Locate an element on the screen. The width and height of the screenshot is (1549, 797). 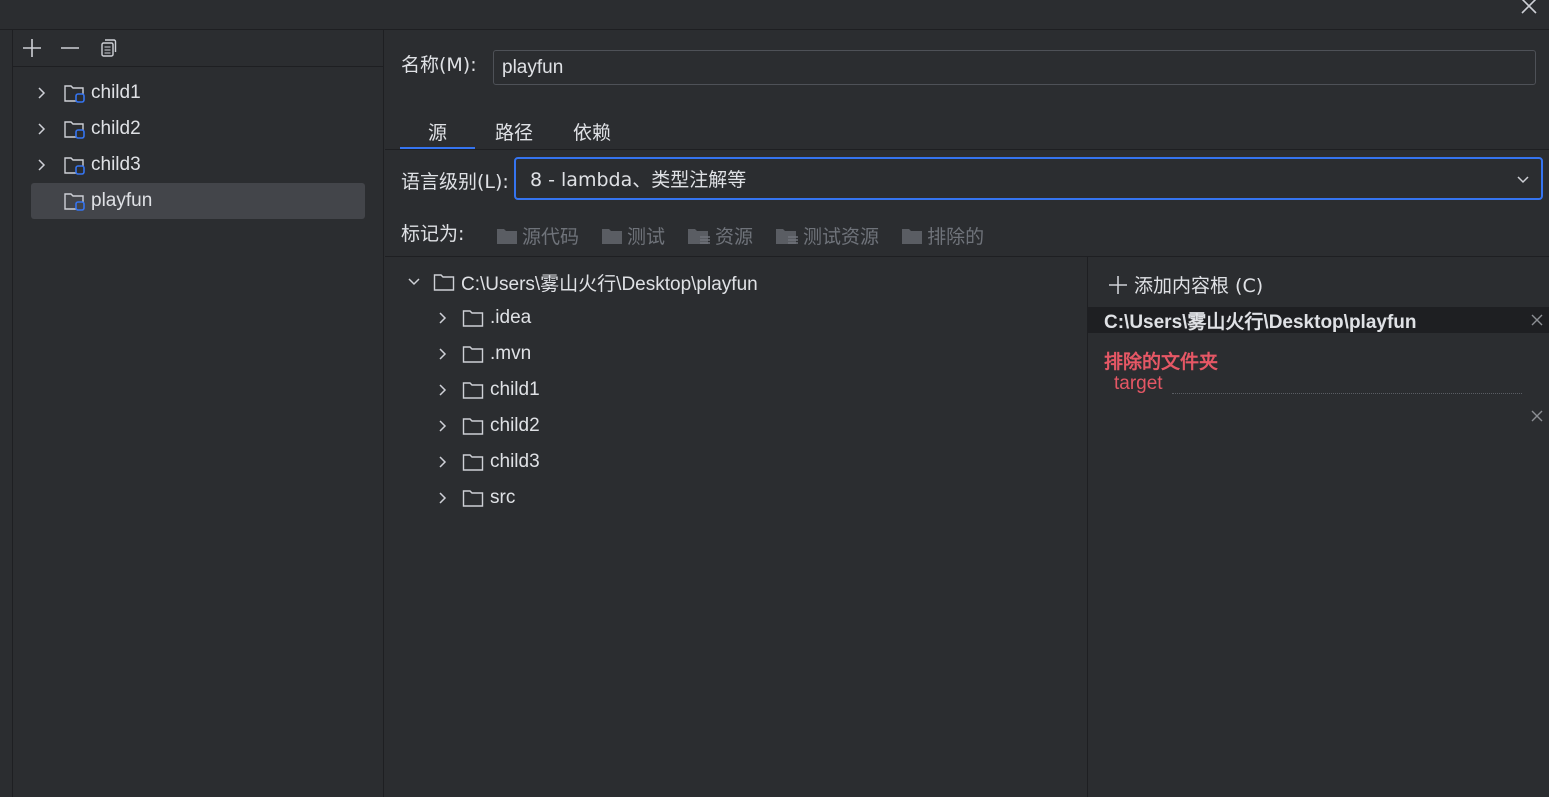
settings-tabs: 源 路径 依赖 is located at coordinates (515, 131).